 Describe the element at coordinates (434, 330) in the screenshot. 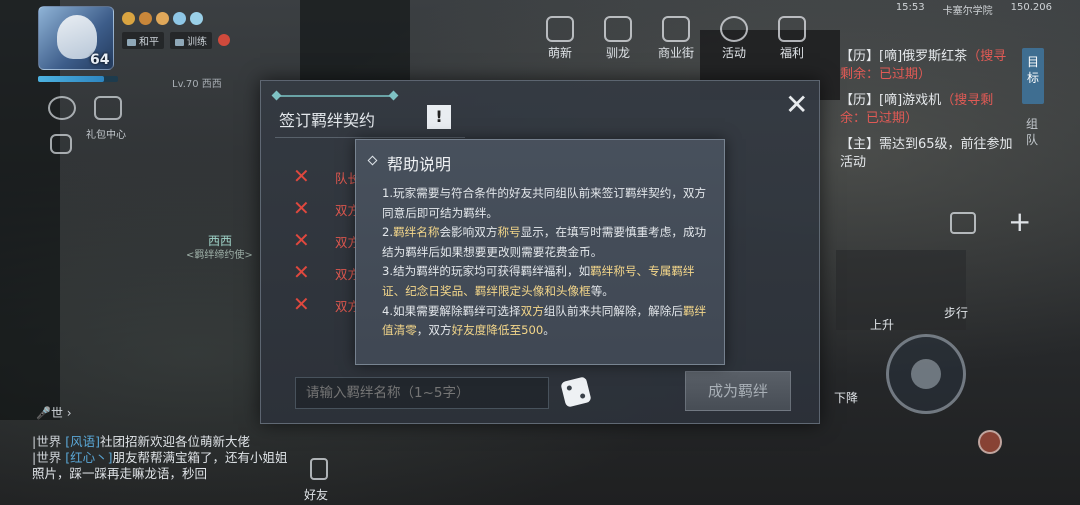

I see `help-text: ，双方` at that location.